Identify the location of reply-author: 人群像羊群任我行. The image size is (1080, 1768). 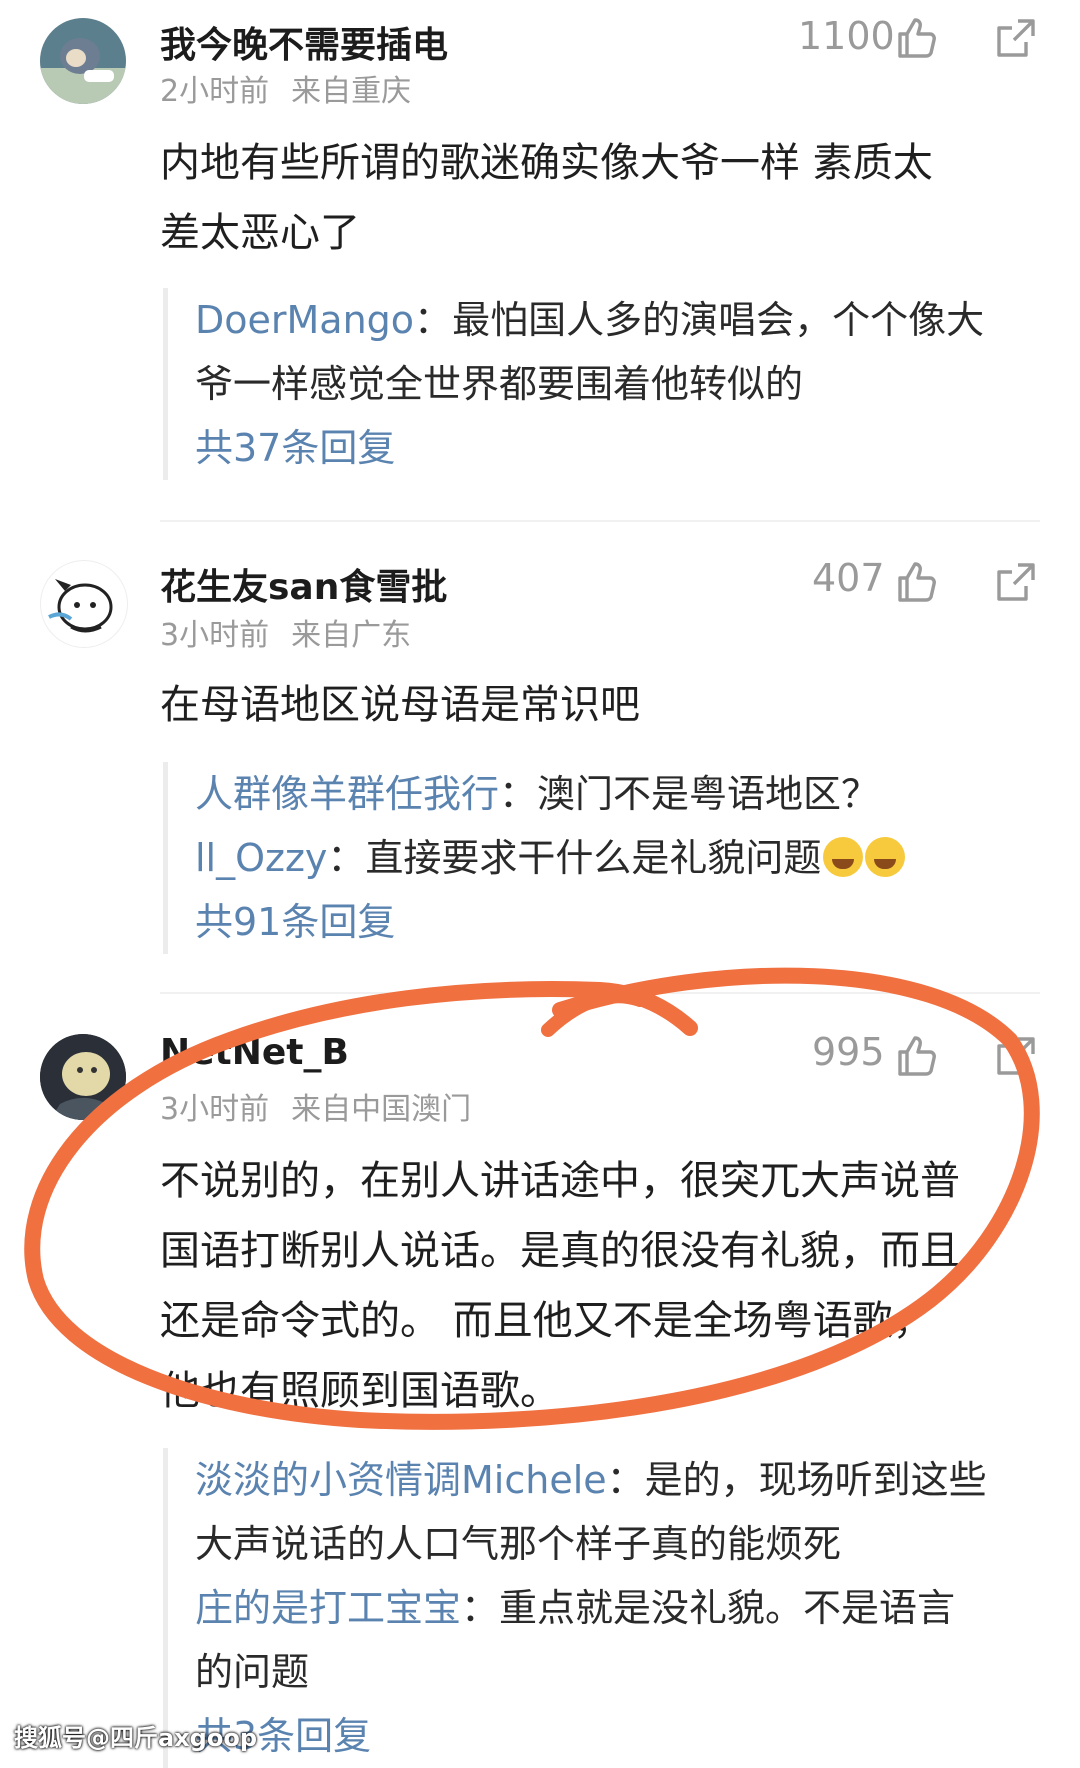
(347, 794).